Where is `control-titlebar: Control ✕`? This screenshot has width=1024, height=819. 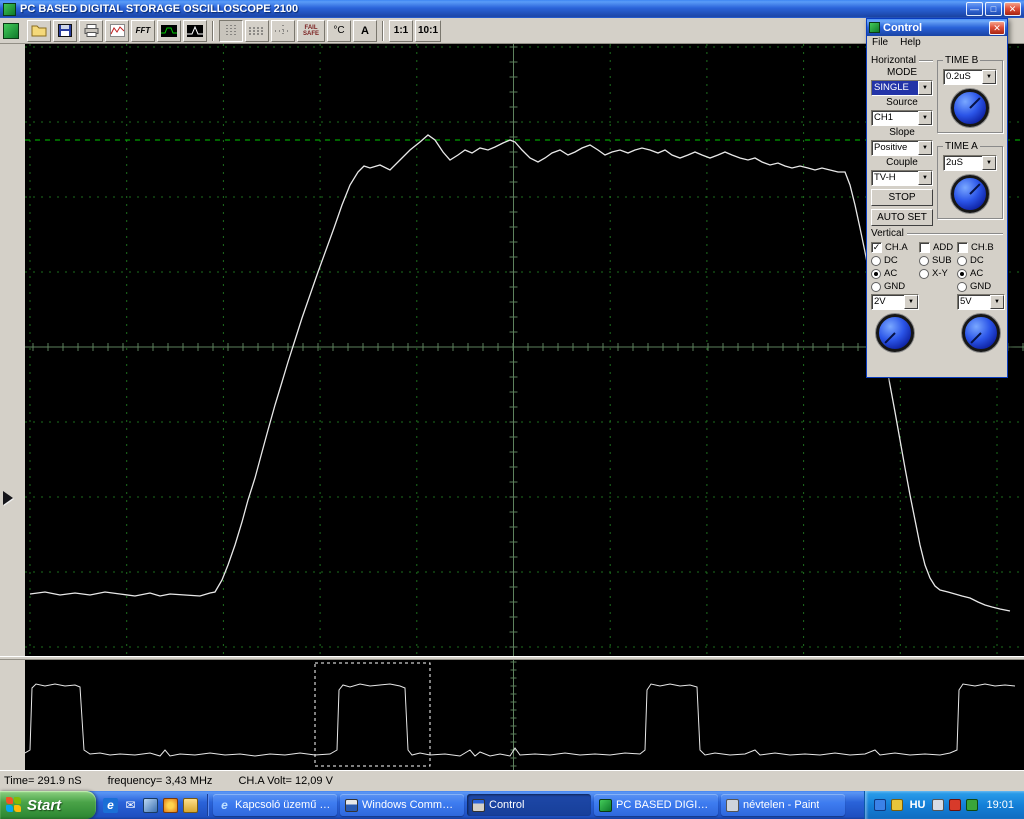
control-titlebar: Control ✕ is located at coordinates (937, 27).